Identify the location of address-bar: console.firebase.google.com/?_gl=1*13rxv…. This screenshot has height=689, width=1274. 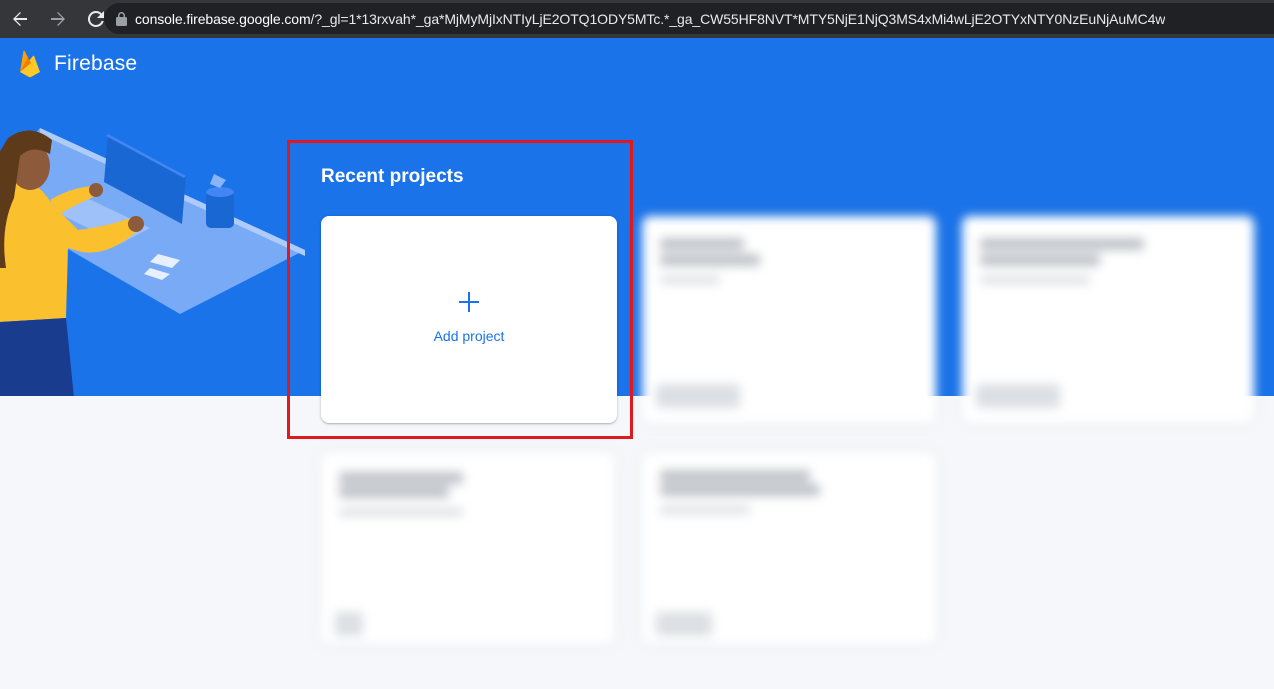
(689, 18).